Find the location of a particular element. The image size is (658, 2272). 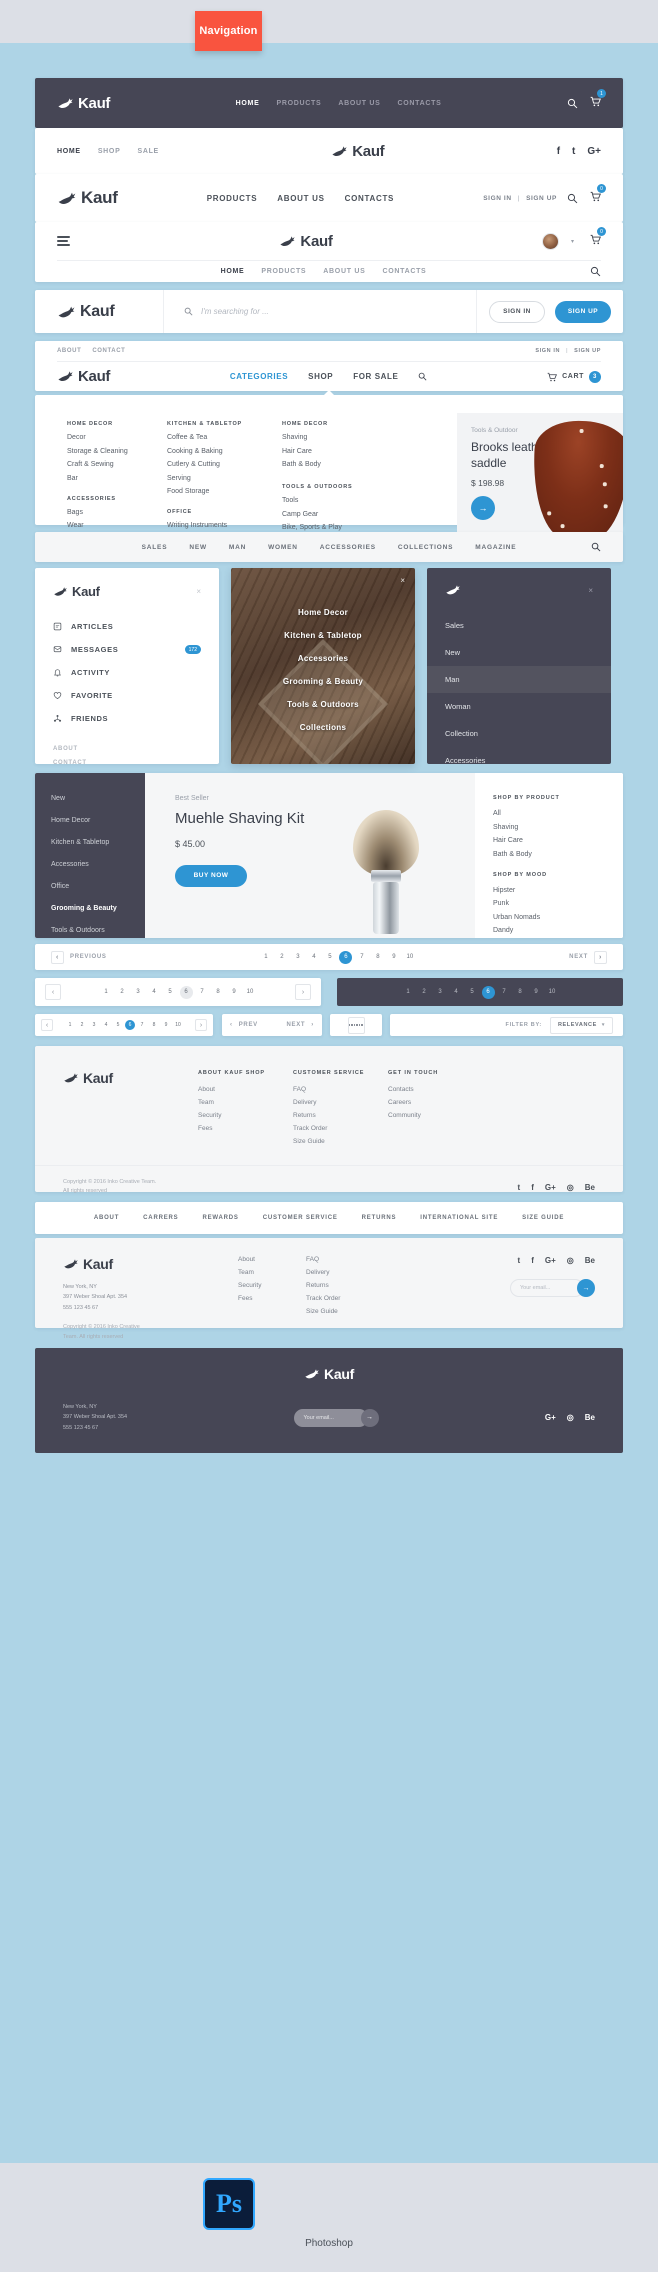

panel-sub-about: ABOUT is located at coordinates (127, 749).